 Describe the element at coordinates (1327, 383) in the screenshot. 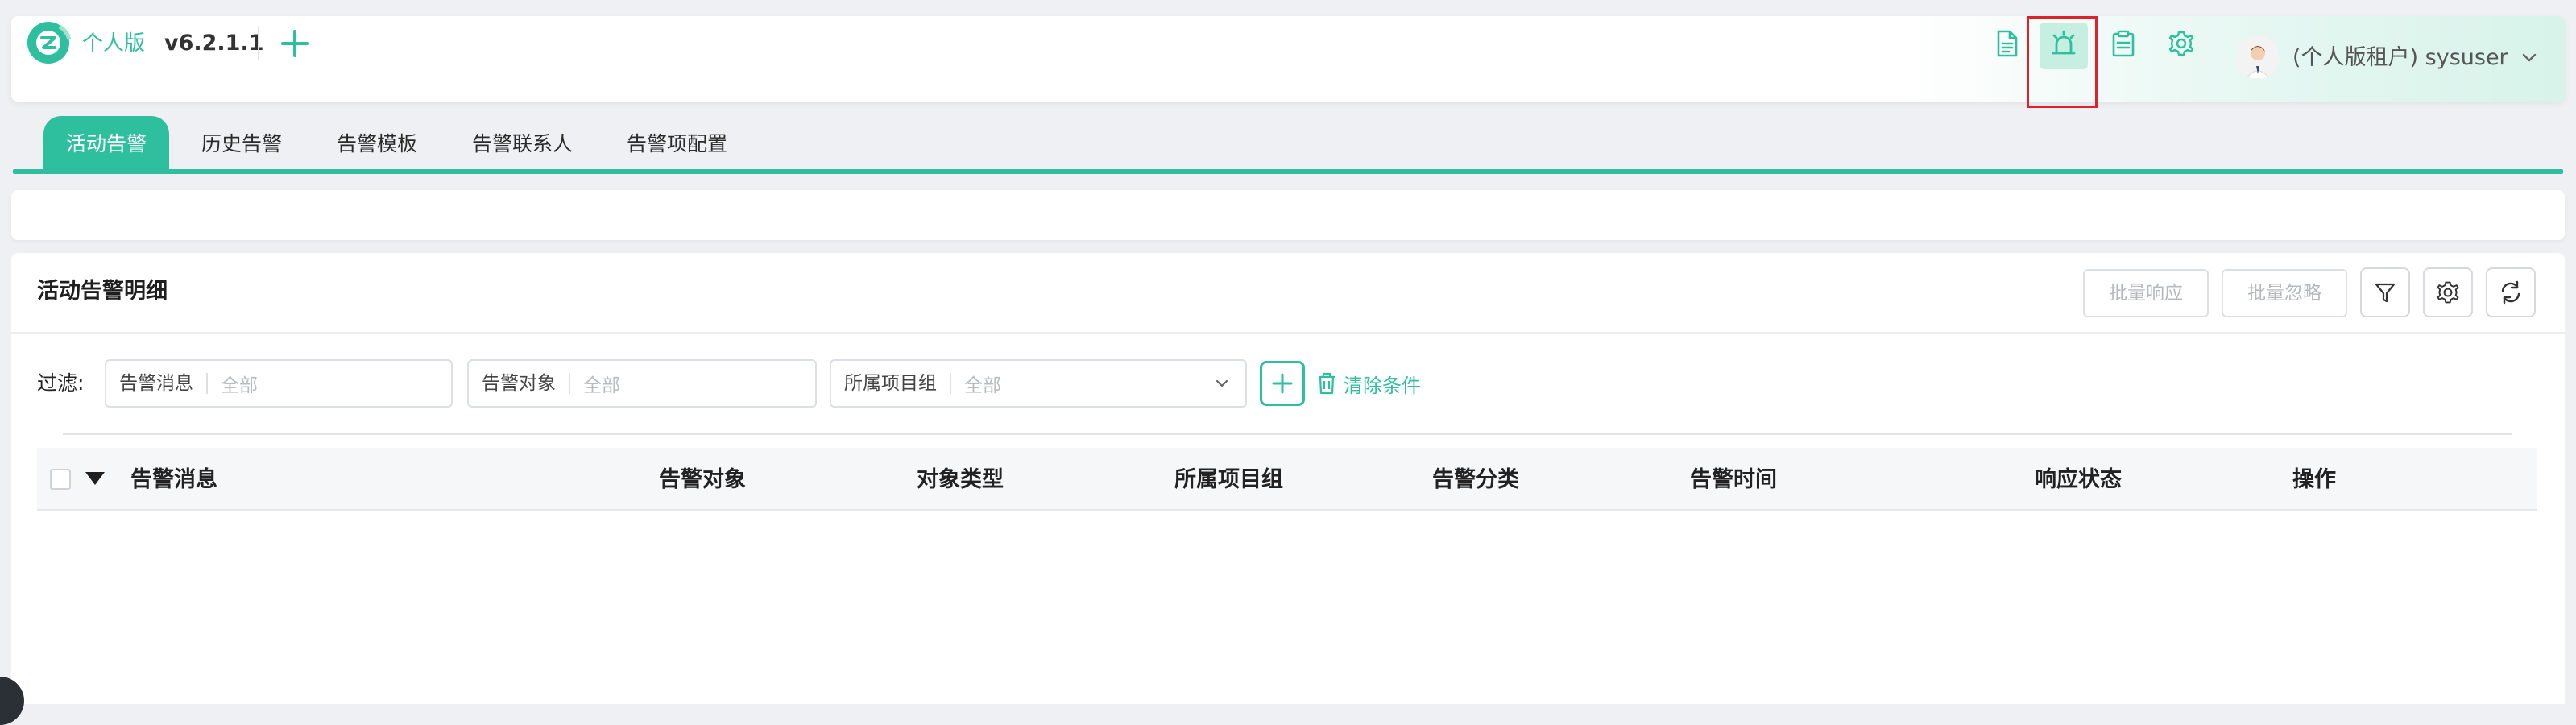

I see `trash-icon` at that location.